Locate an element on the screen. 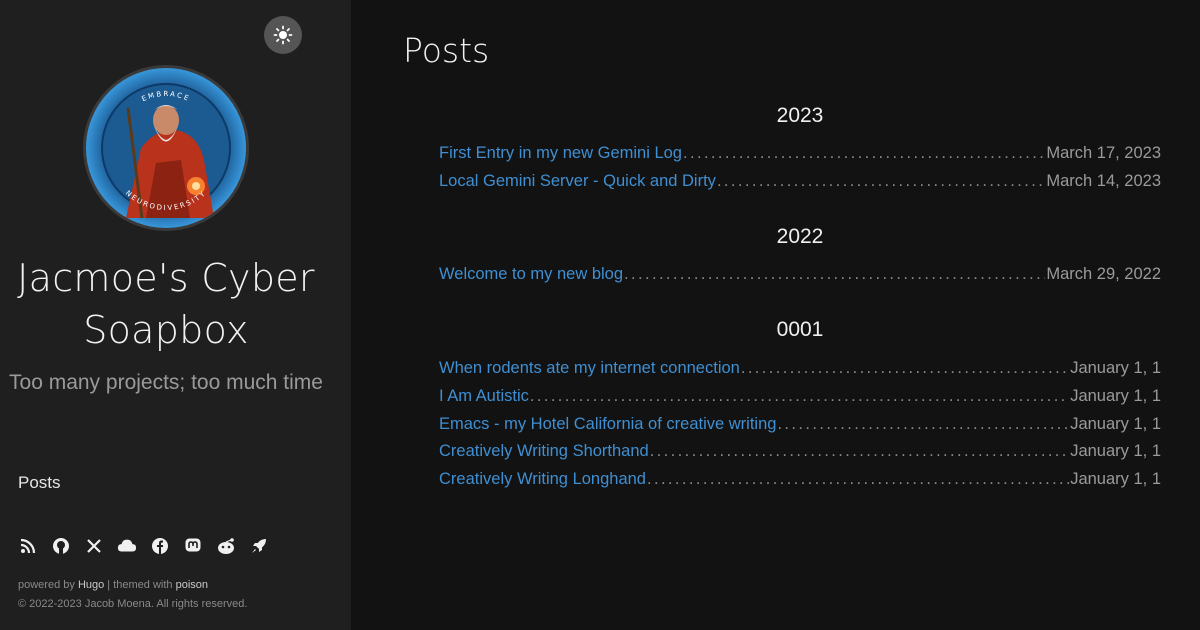 This screenshot has height=630, width=1200. site-tagline: Too many projects; too much time is located at coordinates (166, 382).